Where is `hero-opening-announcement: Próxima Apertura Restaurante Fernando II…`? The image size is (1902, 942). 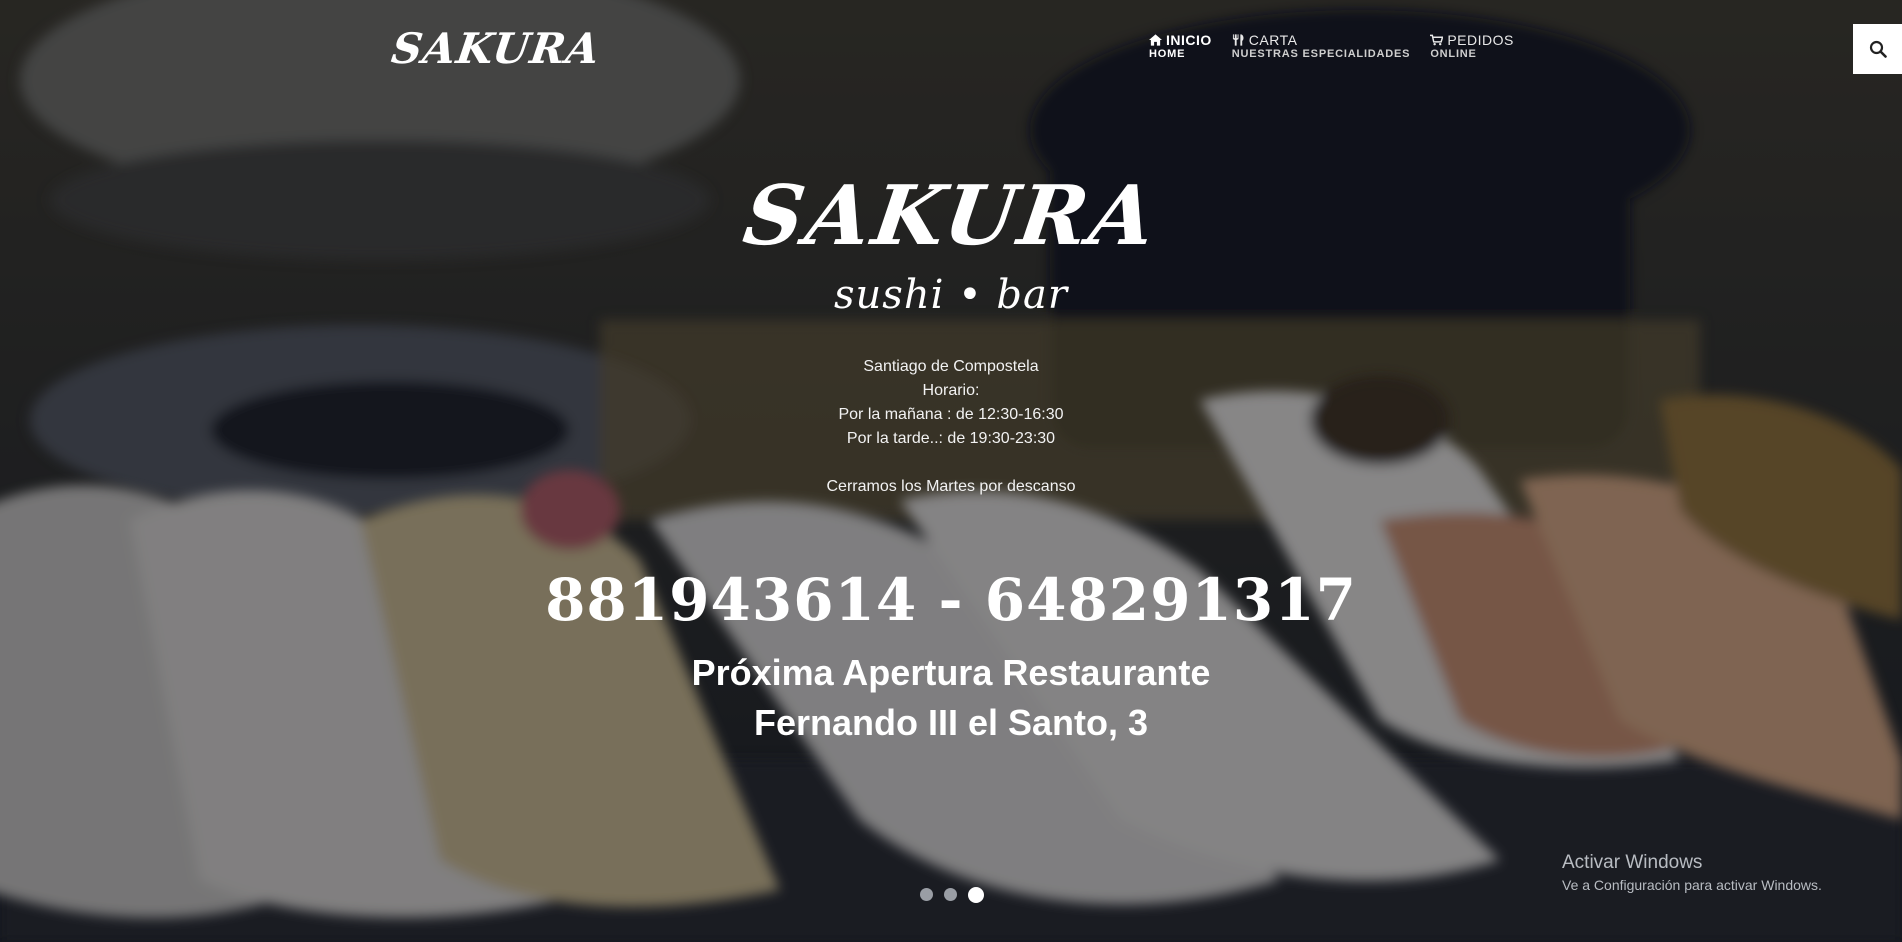 hero-opening-announcement: Próxima Apertura Restaurante Fernando II… is located at coordinates (951, 698).